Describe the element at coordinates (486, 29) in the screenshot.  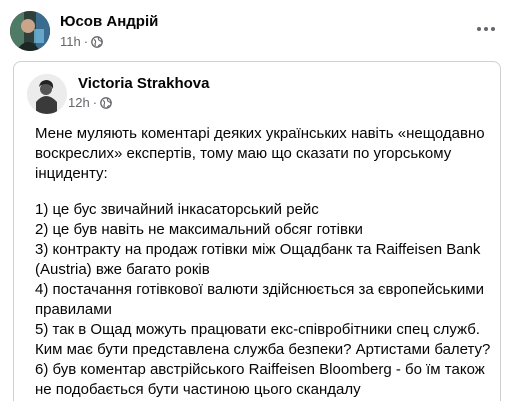
I see `more-options-icon` at that location.